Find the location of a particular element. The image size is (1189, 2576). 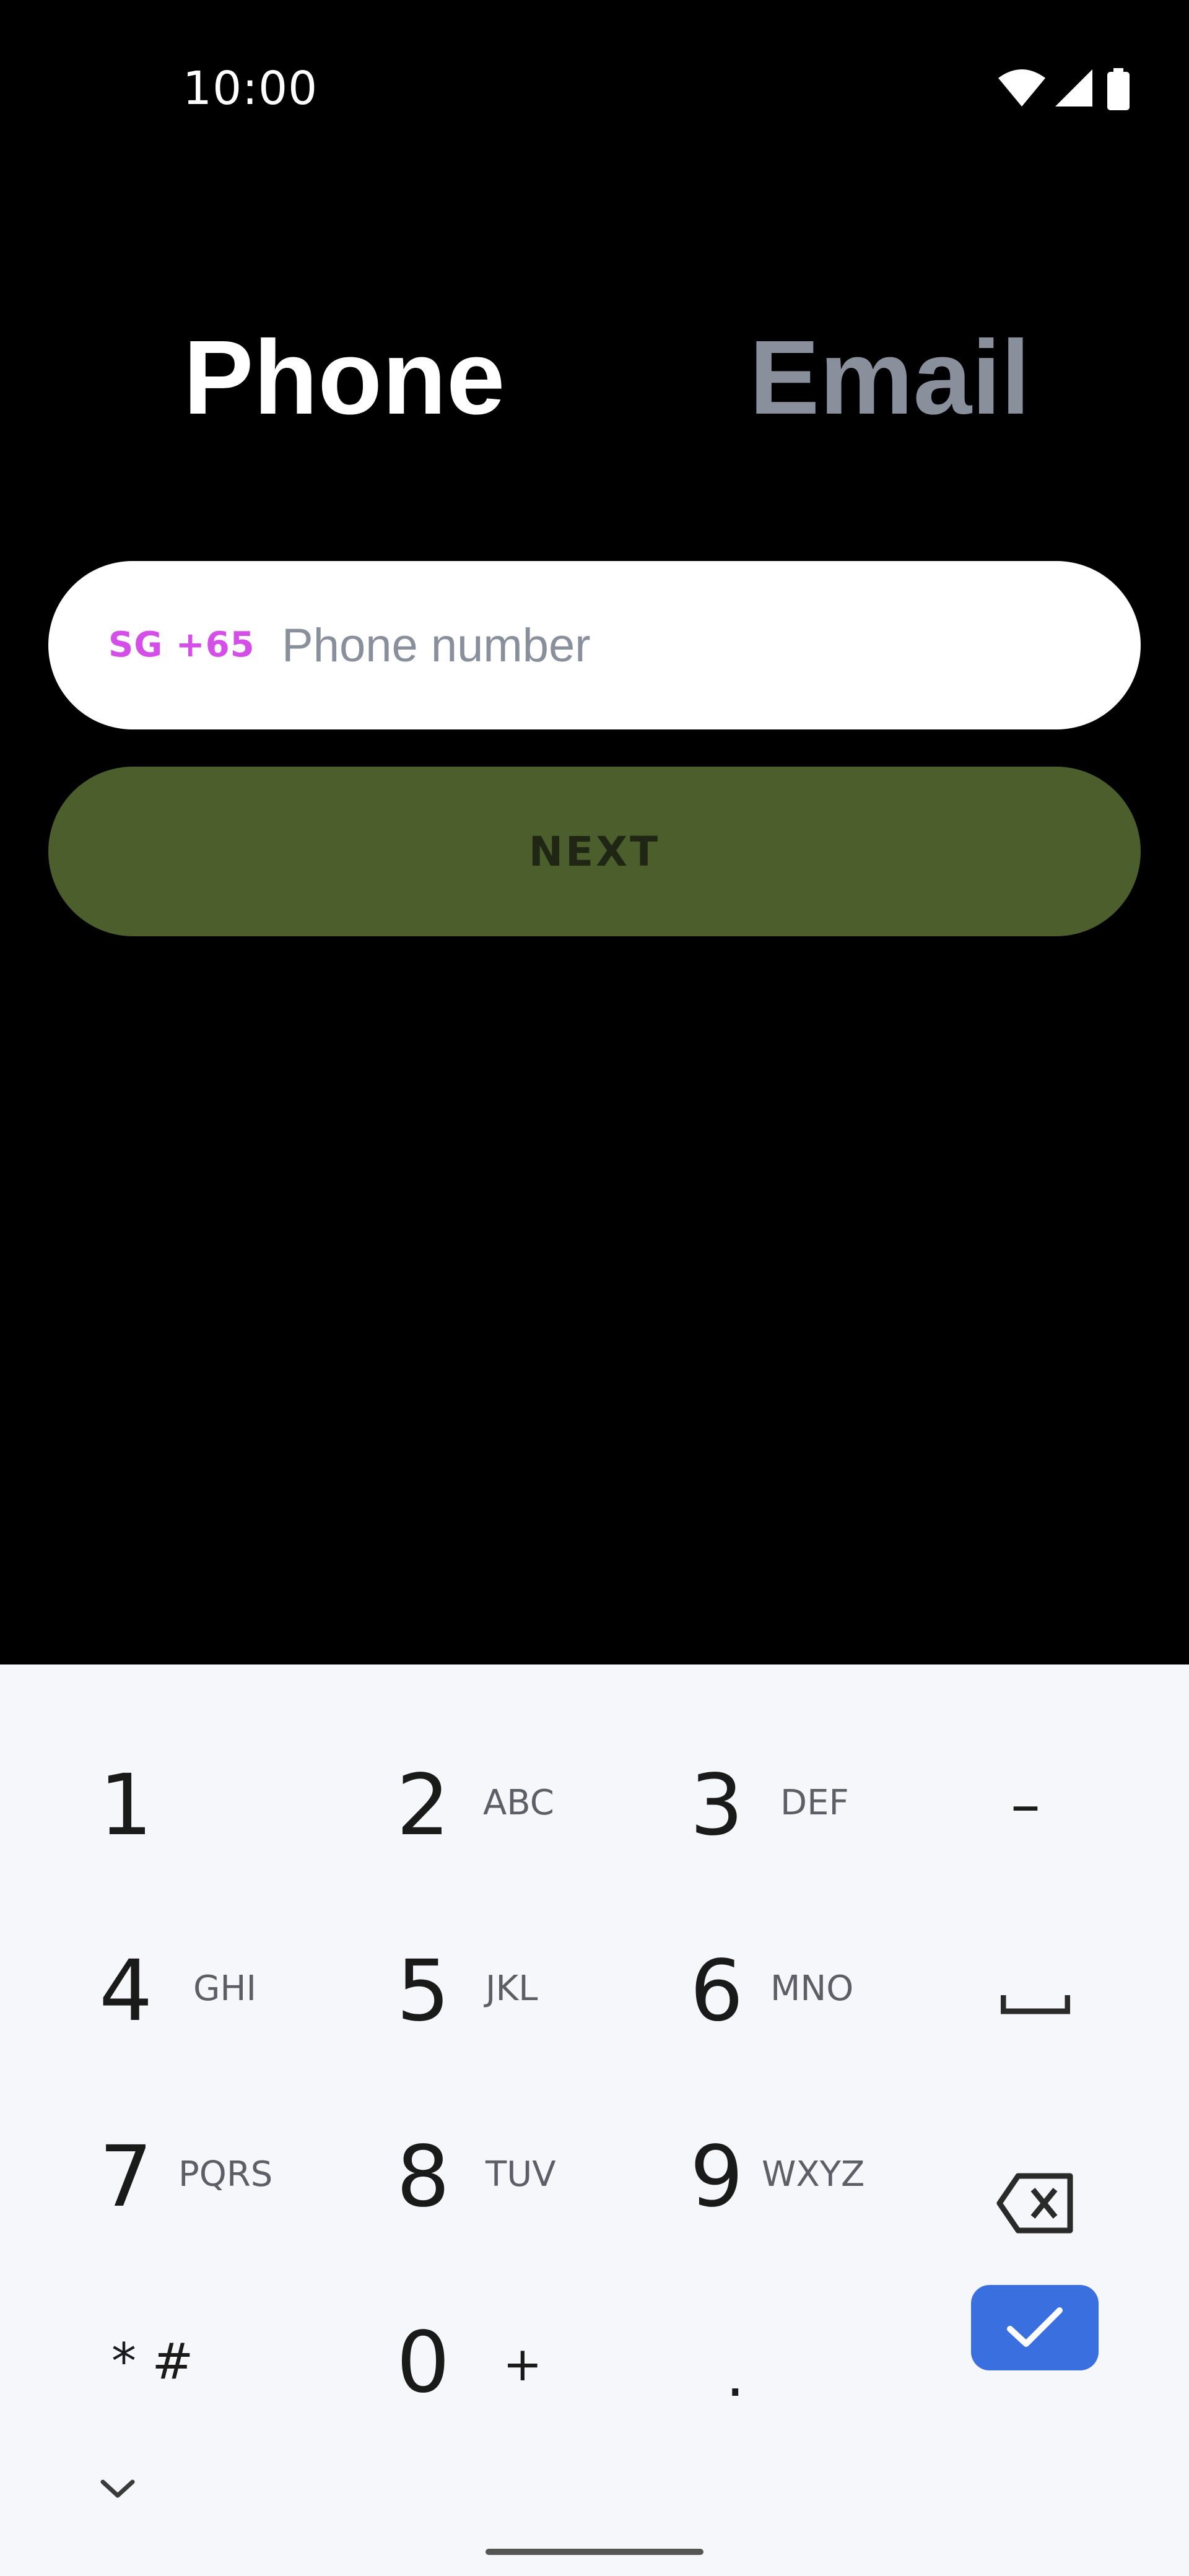

key-star-hash: * # is located at coordinates (170, 2389).